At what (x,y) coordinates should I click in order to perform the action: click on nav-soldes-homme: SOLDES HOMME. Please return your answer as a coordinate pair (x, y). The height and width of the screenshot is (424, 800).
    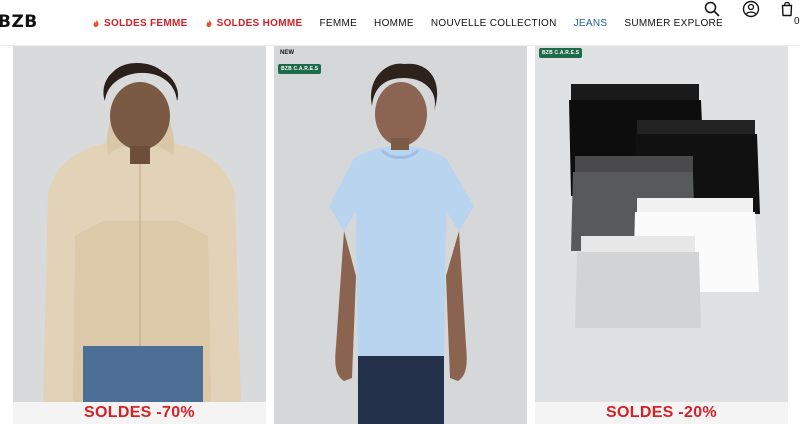
    Looking at the image, I should click on (254, 23).